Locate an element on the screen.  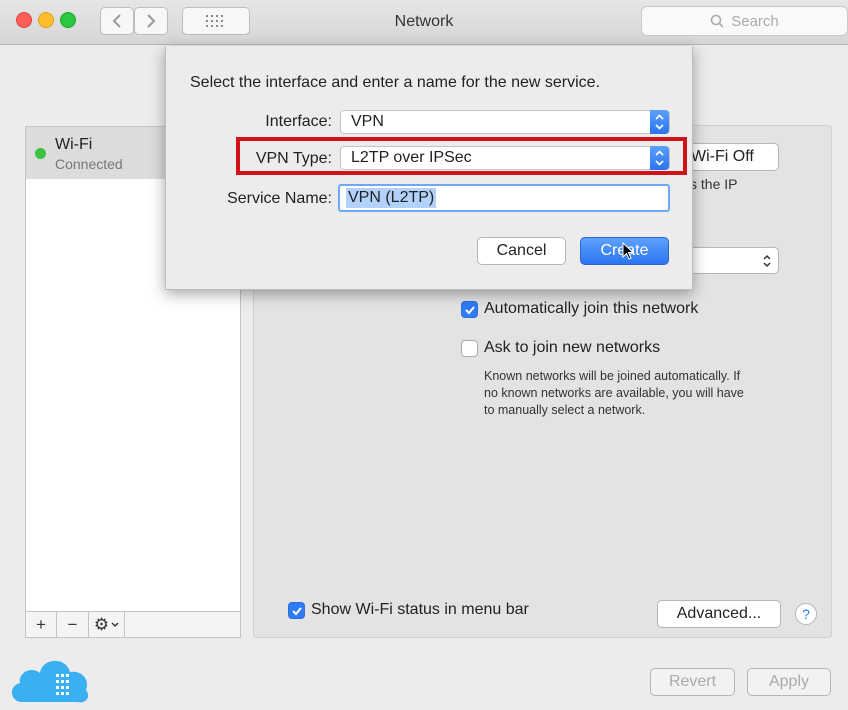
status-dot-icon is located at coordinates (40, 153).